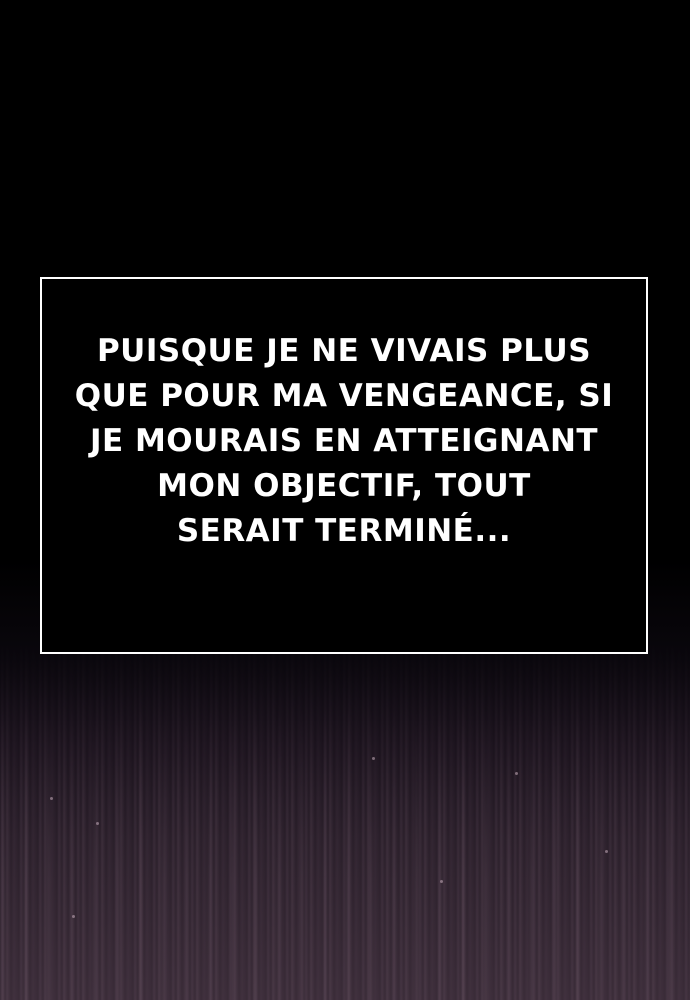 The image size is (690, 1000). What do you see at coordinates (344, 351) in the screenshot?
I see `narration-line: PUISQUE JE NE VIVAIS PLUS` at bounding box center [344, 351].